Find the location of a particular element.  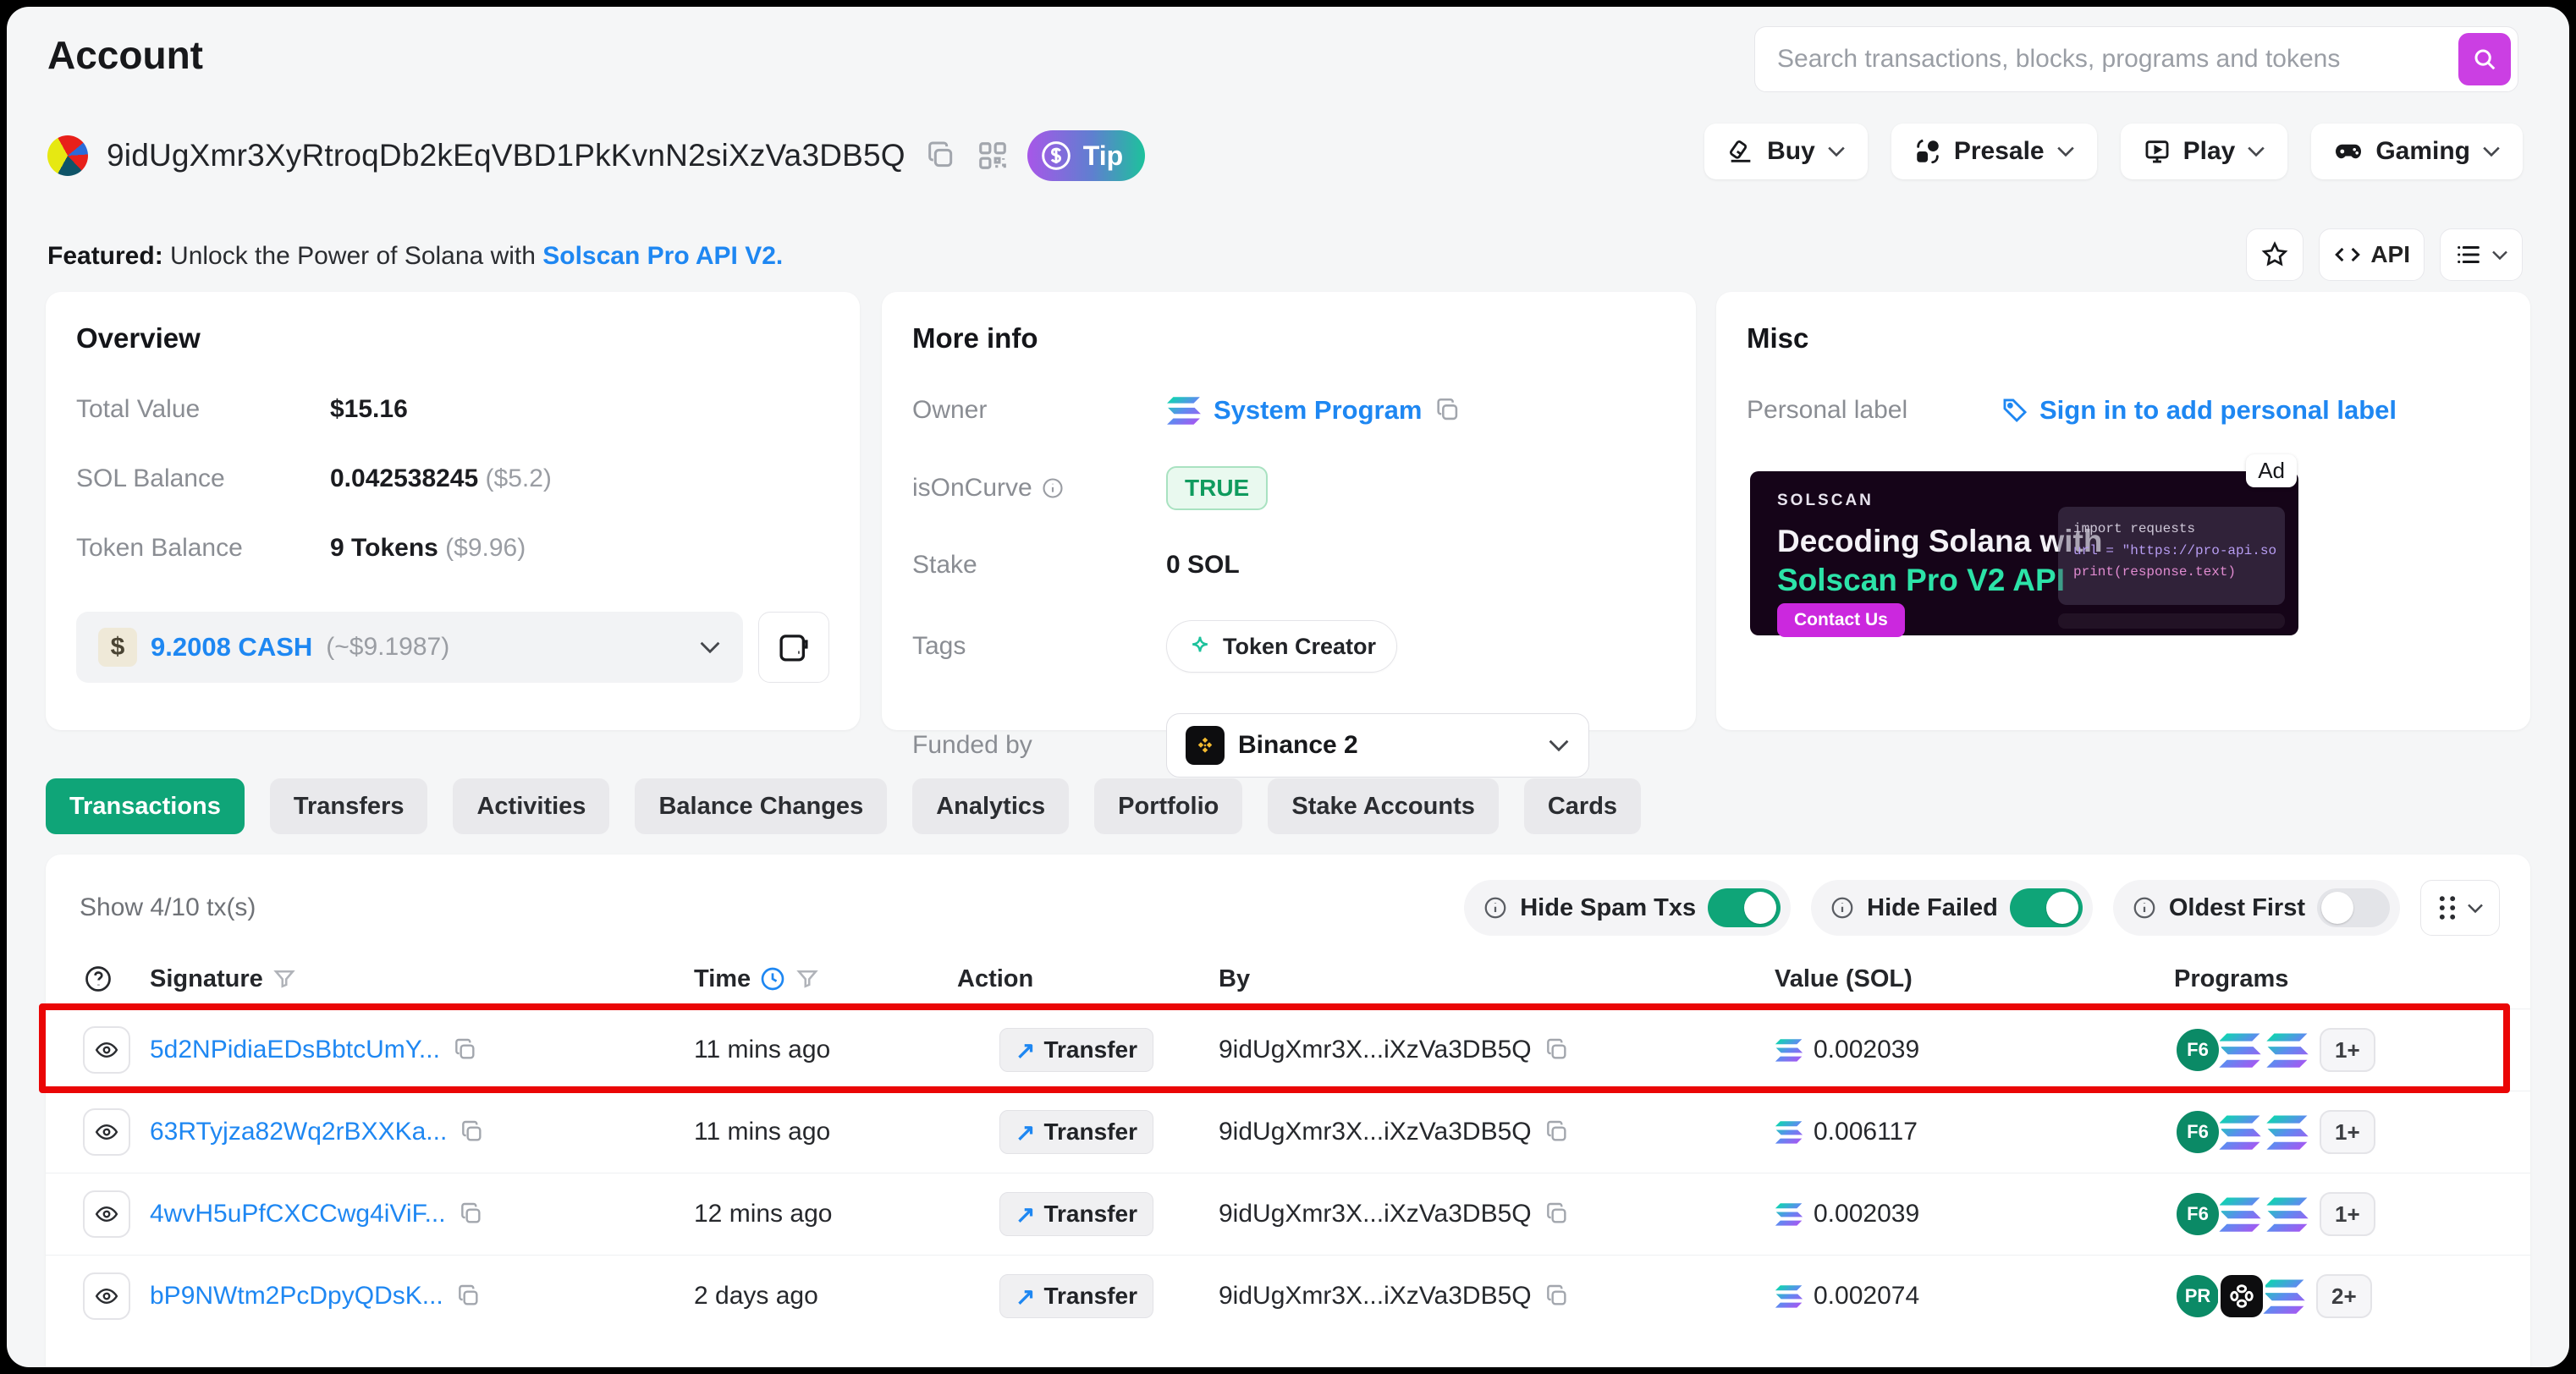

buy-button: Buy is located at coordinates (1786, 151).